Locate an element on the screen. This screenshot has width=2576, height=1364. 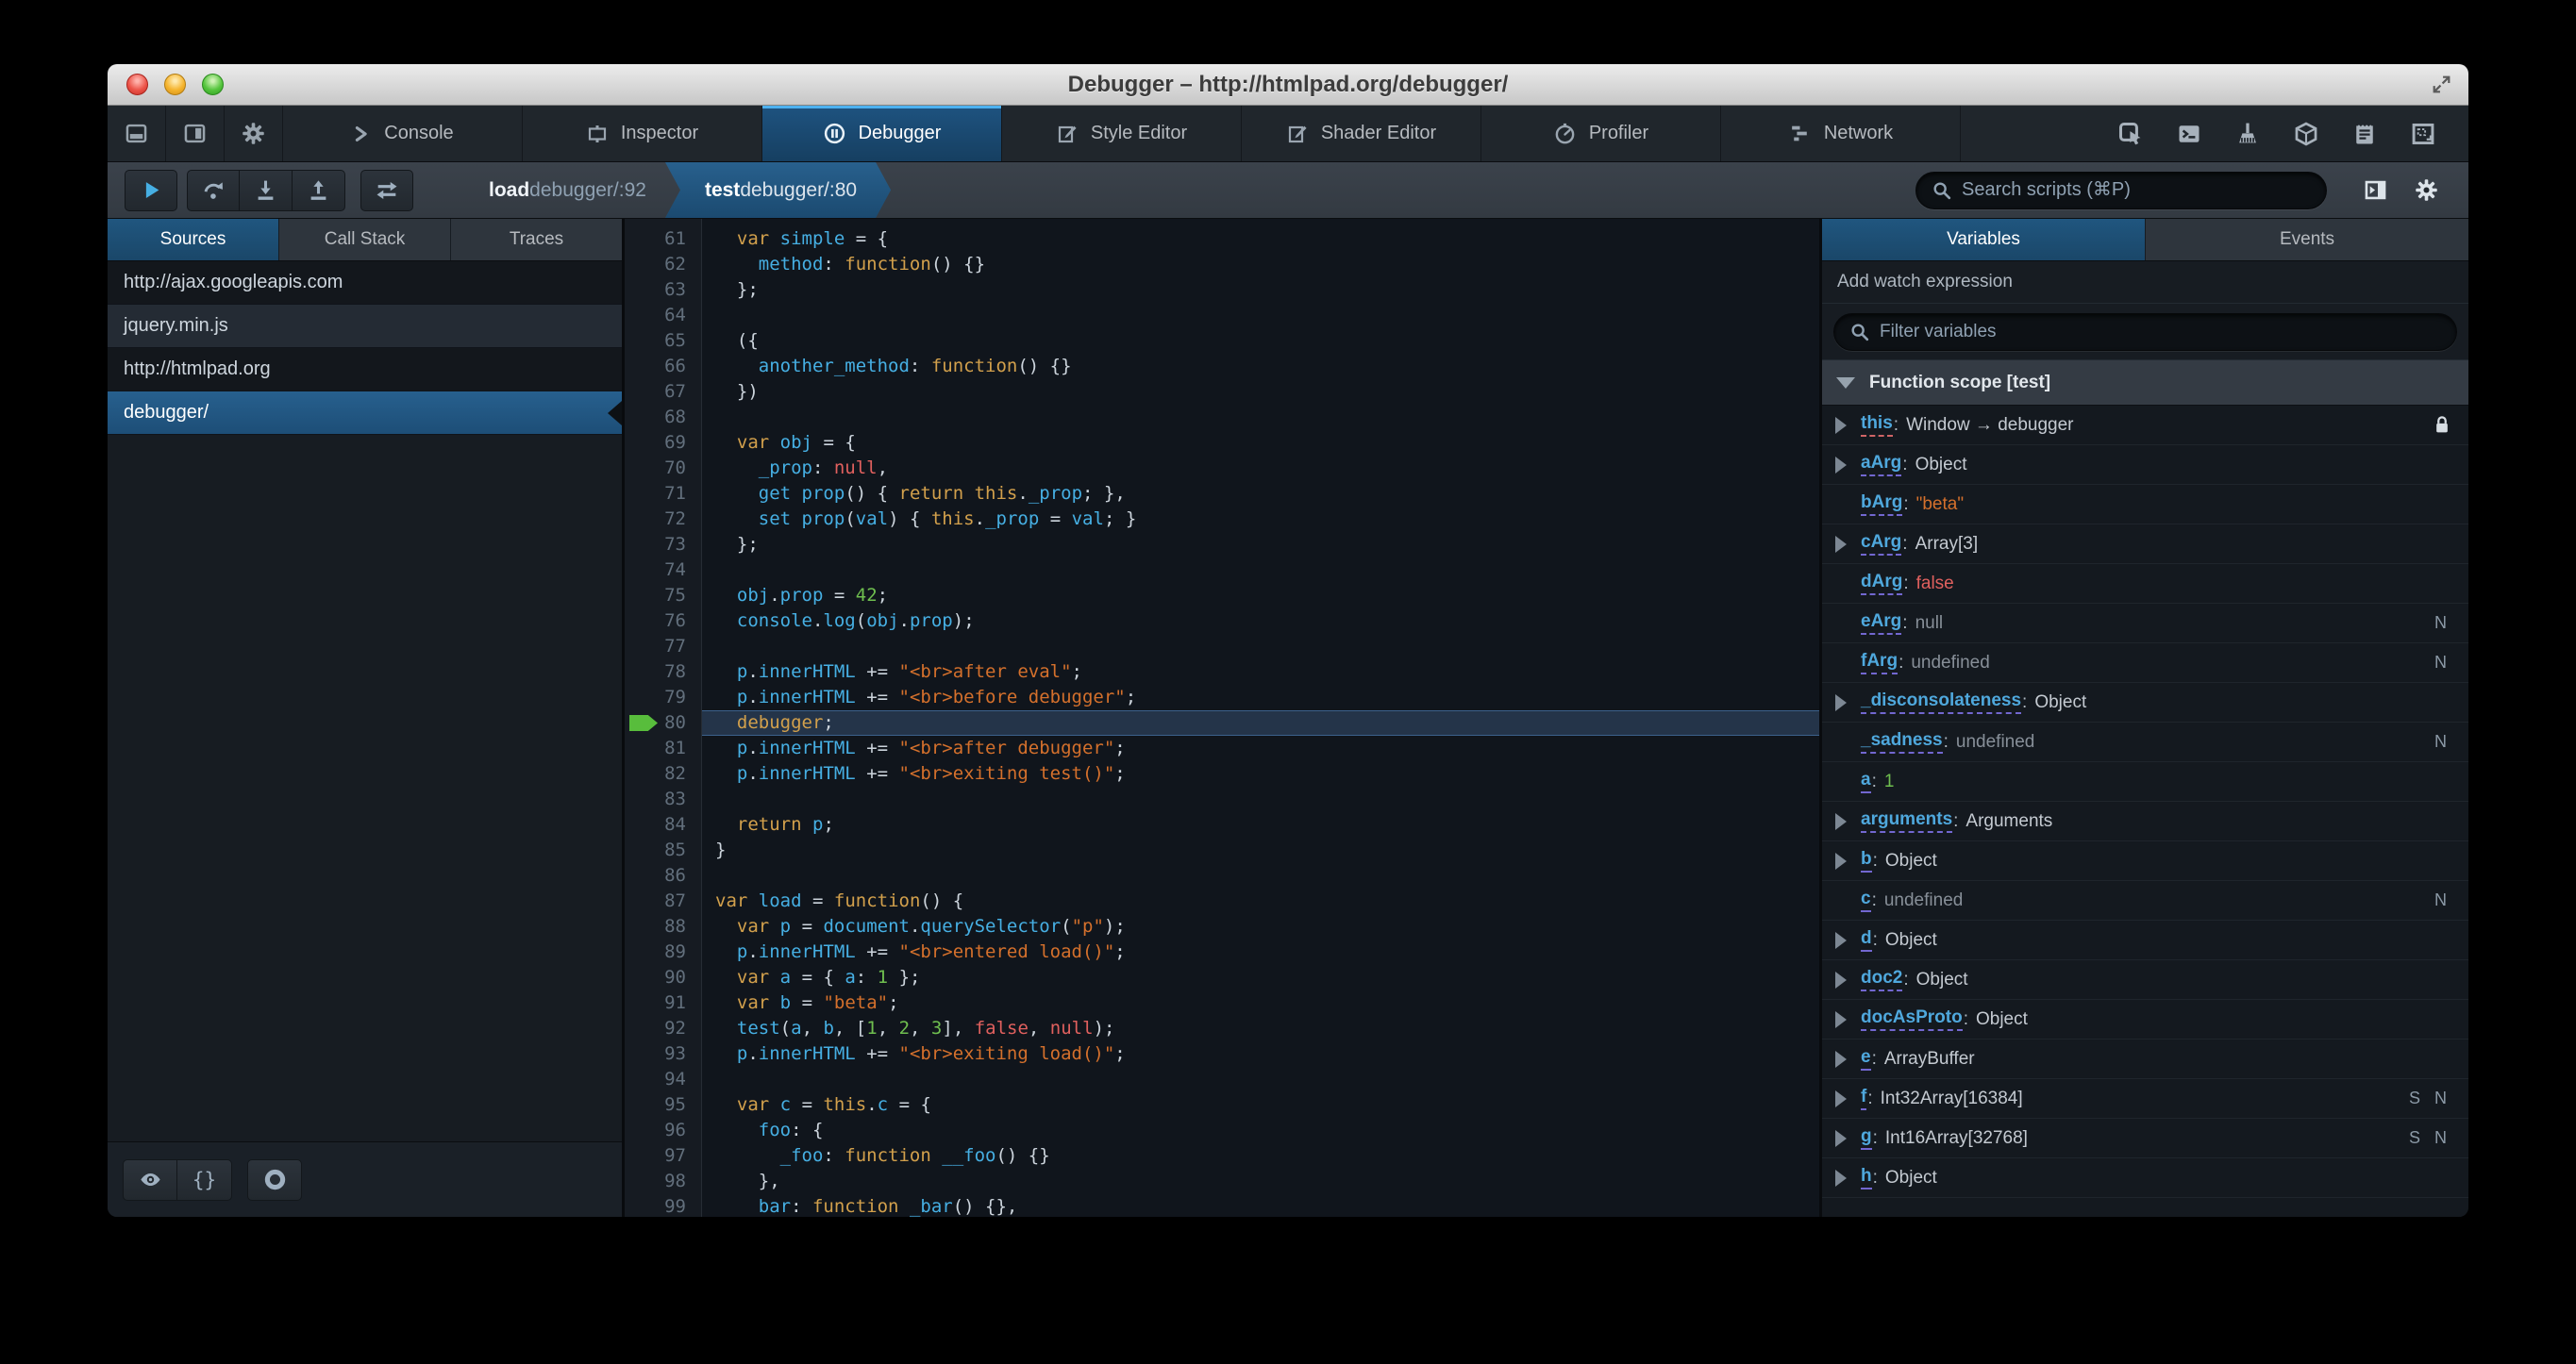
code-line: }, is located at coordinates (1260, 1181).